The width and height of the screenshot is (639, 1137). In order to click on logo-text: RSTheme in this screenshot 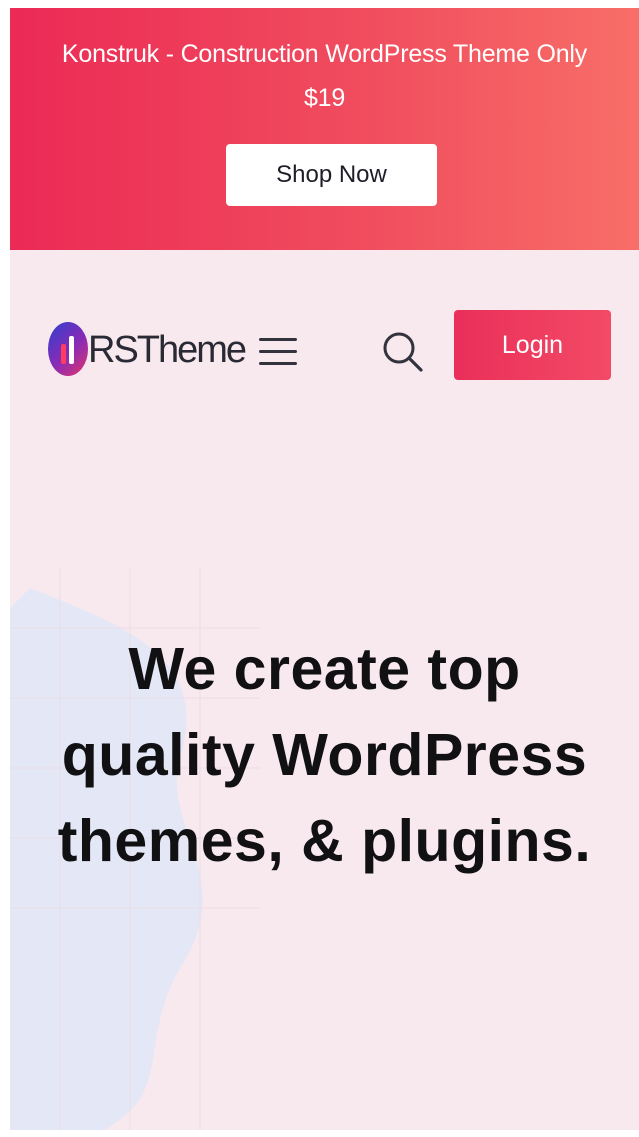, I will do `click(167, 350)`.